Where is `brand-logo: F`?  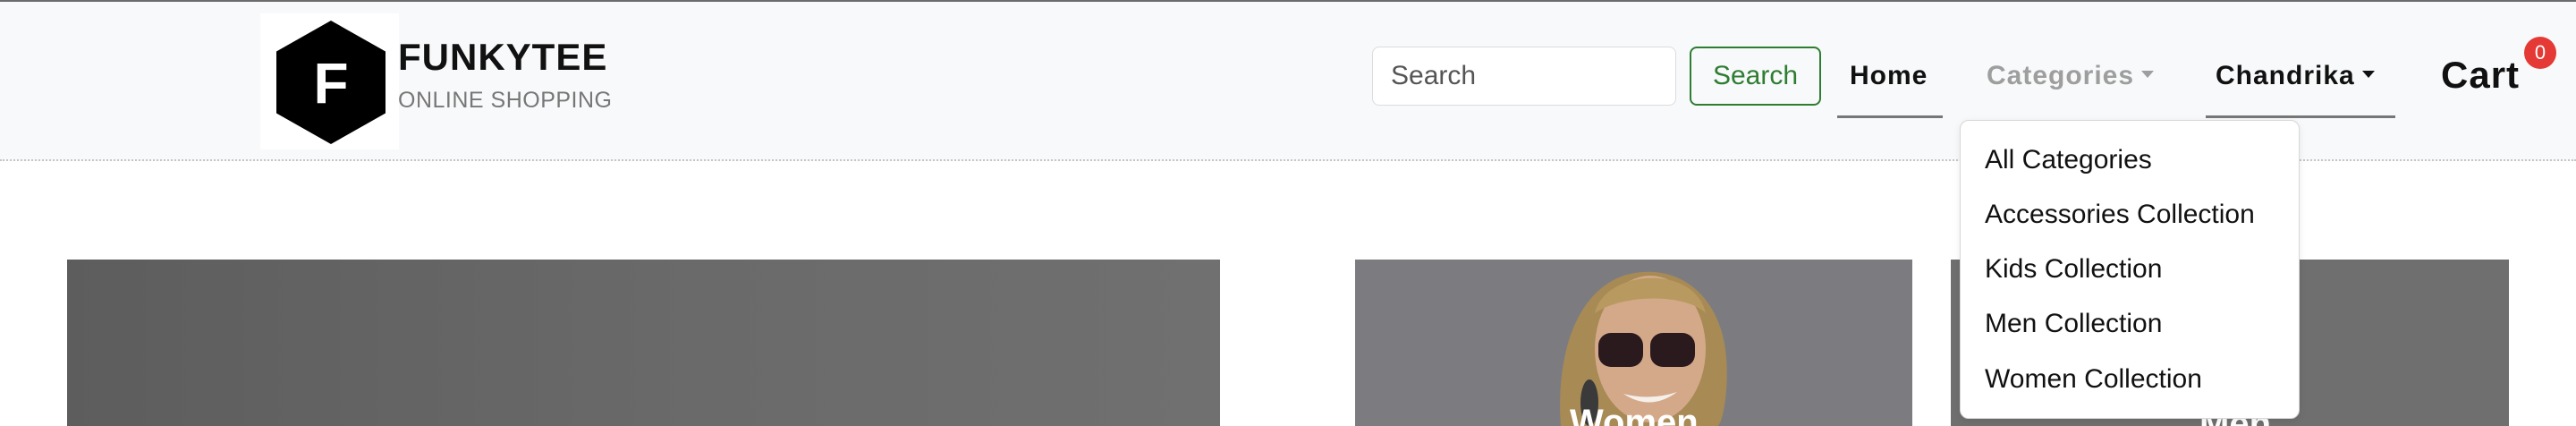 brand-logo: F is located at coordinates (329, 81).